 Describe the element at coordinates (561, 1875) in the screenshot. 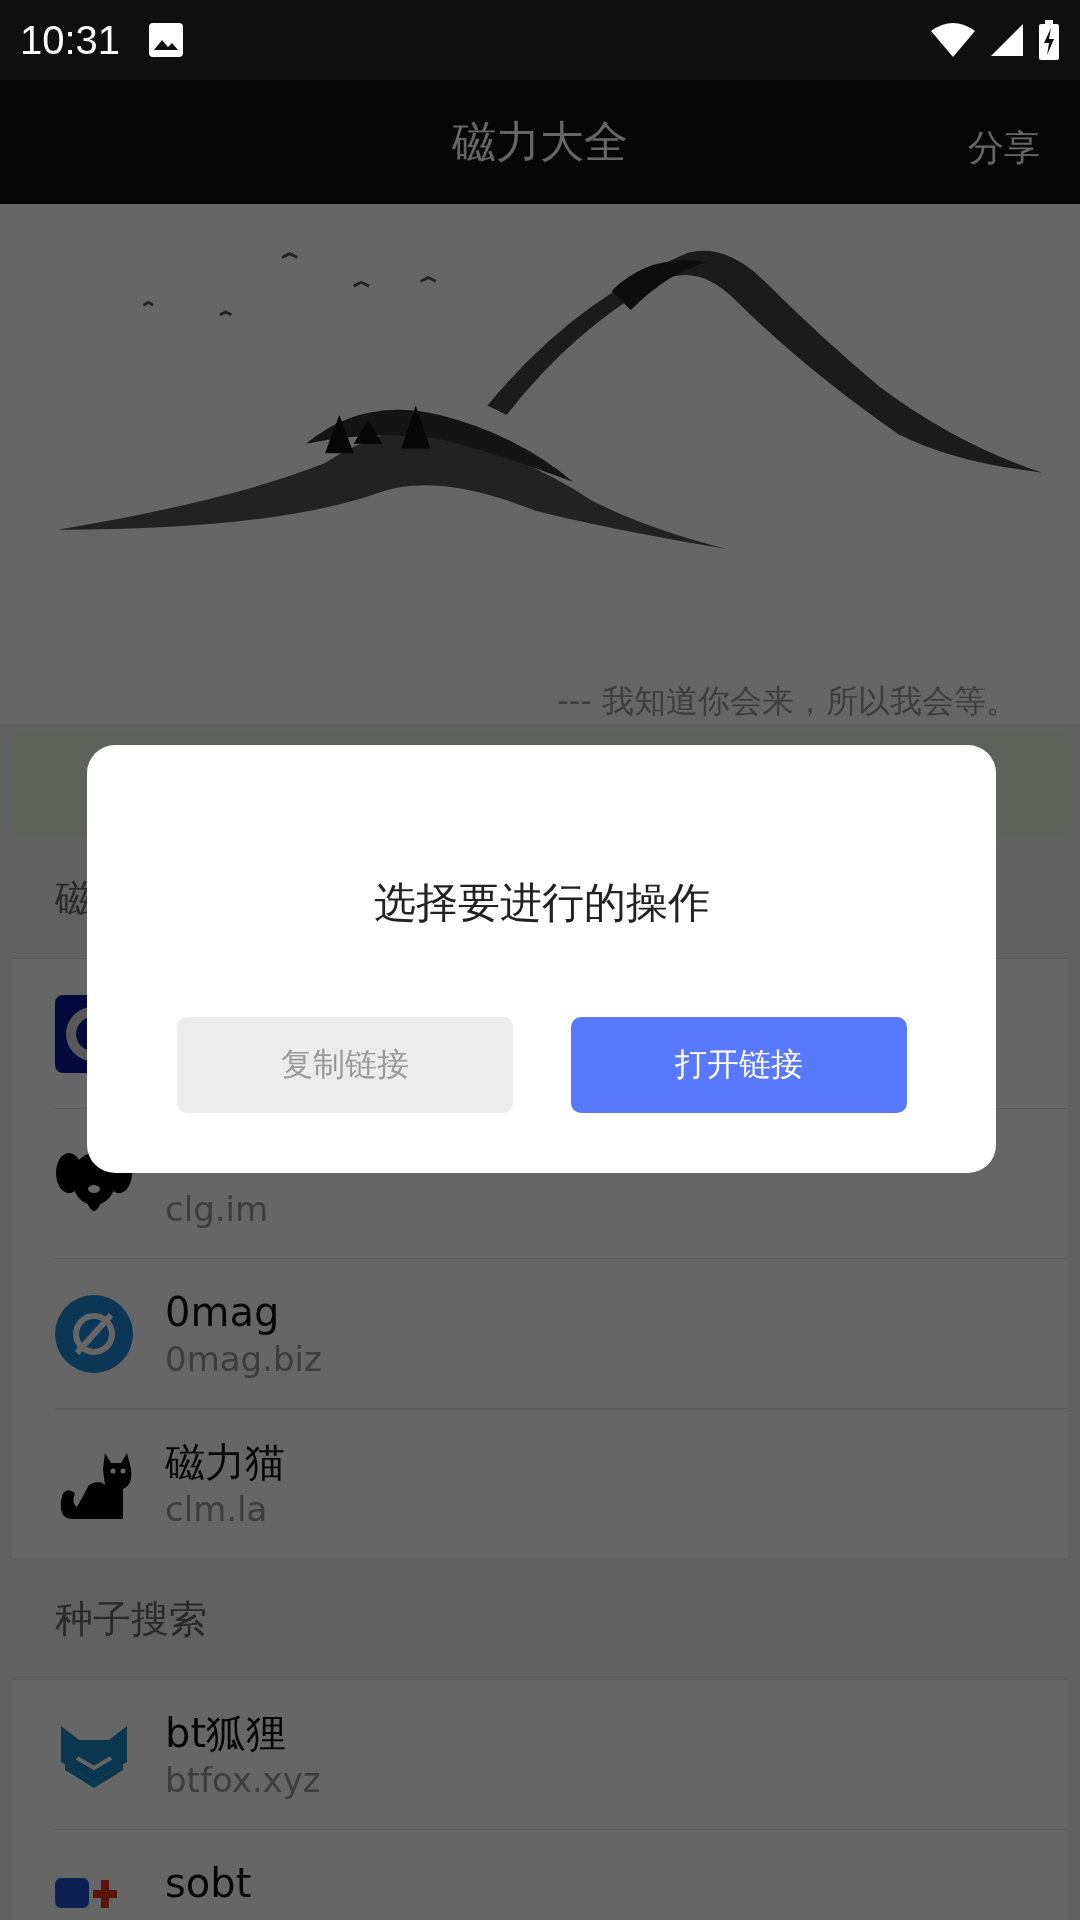

I see `site-item: sobt` at that location.